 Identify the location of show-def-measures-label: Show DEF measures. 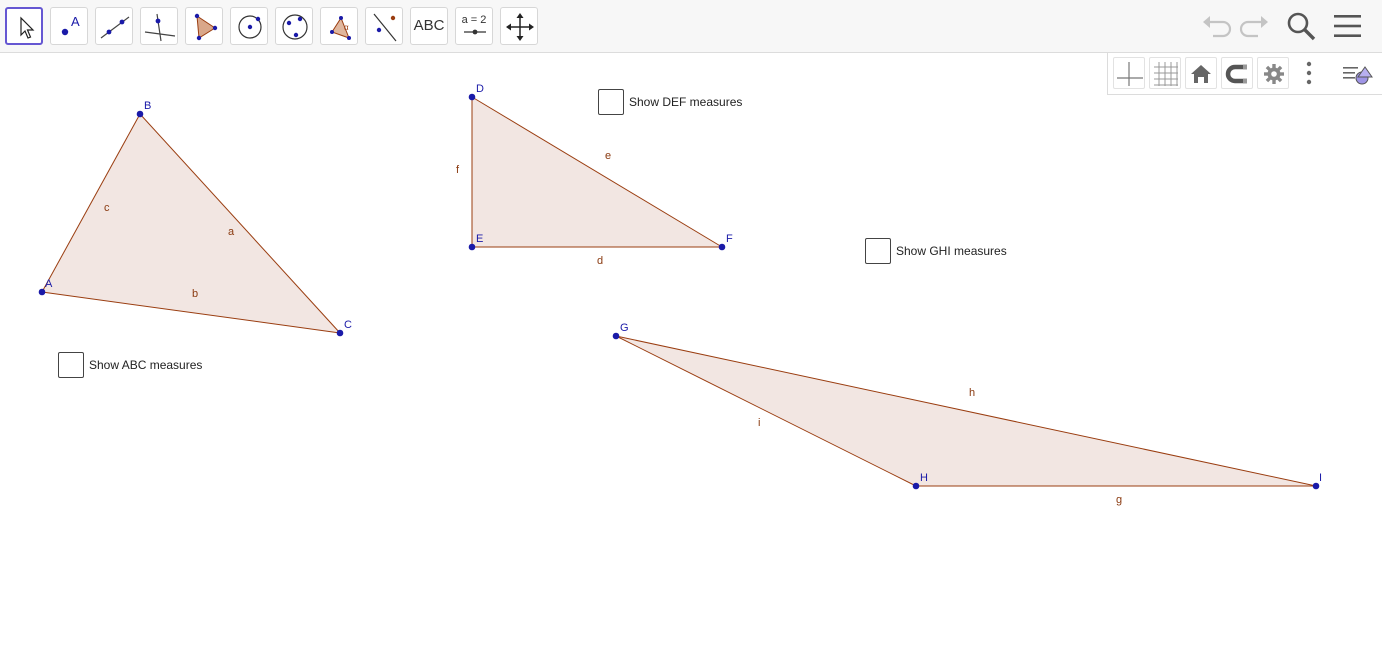
(685, 102).